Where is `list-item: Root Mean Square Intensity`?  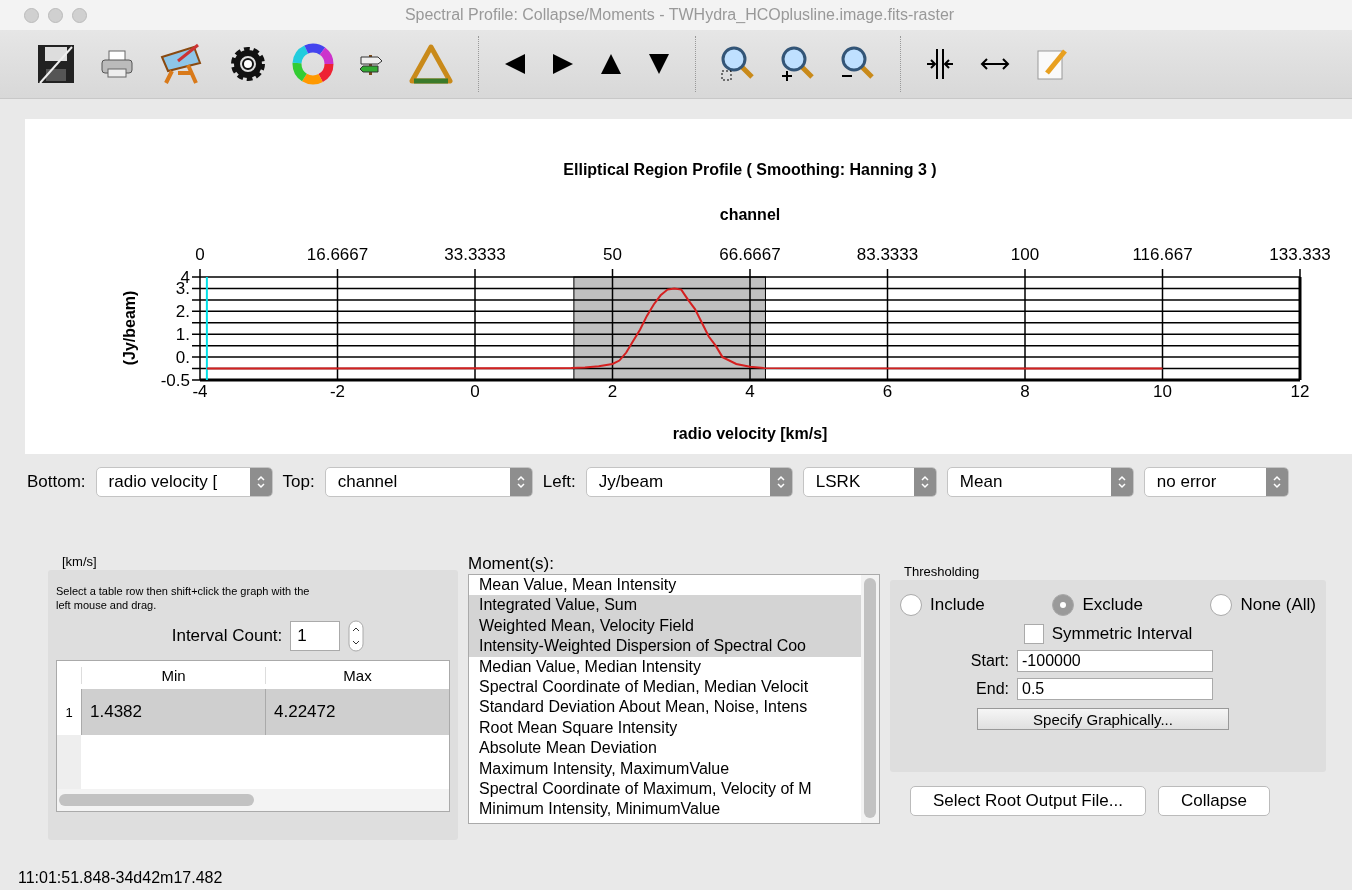
list-item: Root Mean Square Intensity is located at coordinates (665, 728).